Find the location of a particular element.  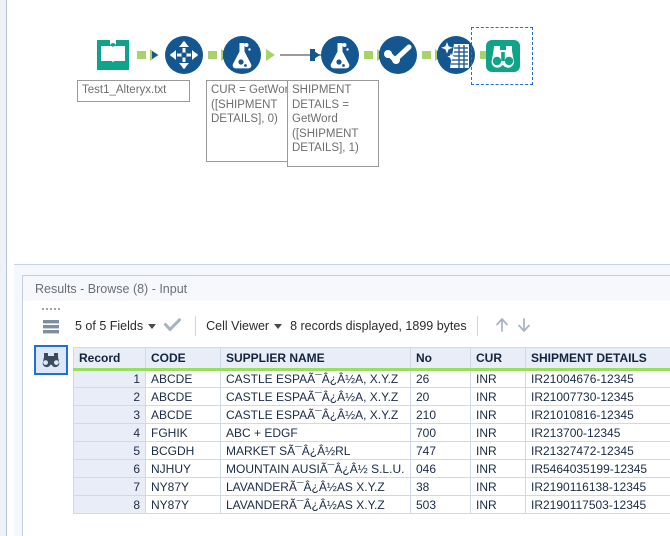

results-title-text: Results - Browse (8) - Input is located at coordinates (111, 289).